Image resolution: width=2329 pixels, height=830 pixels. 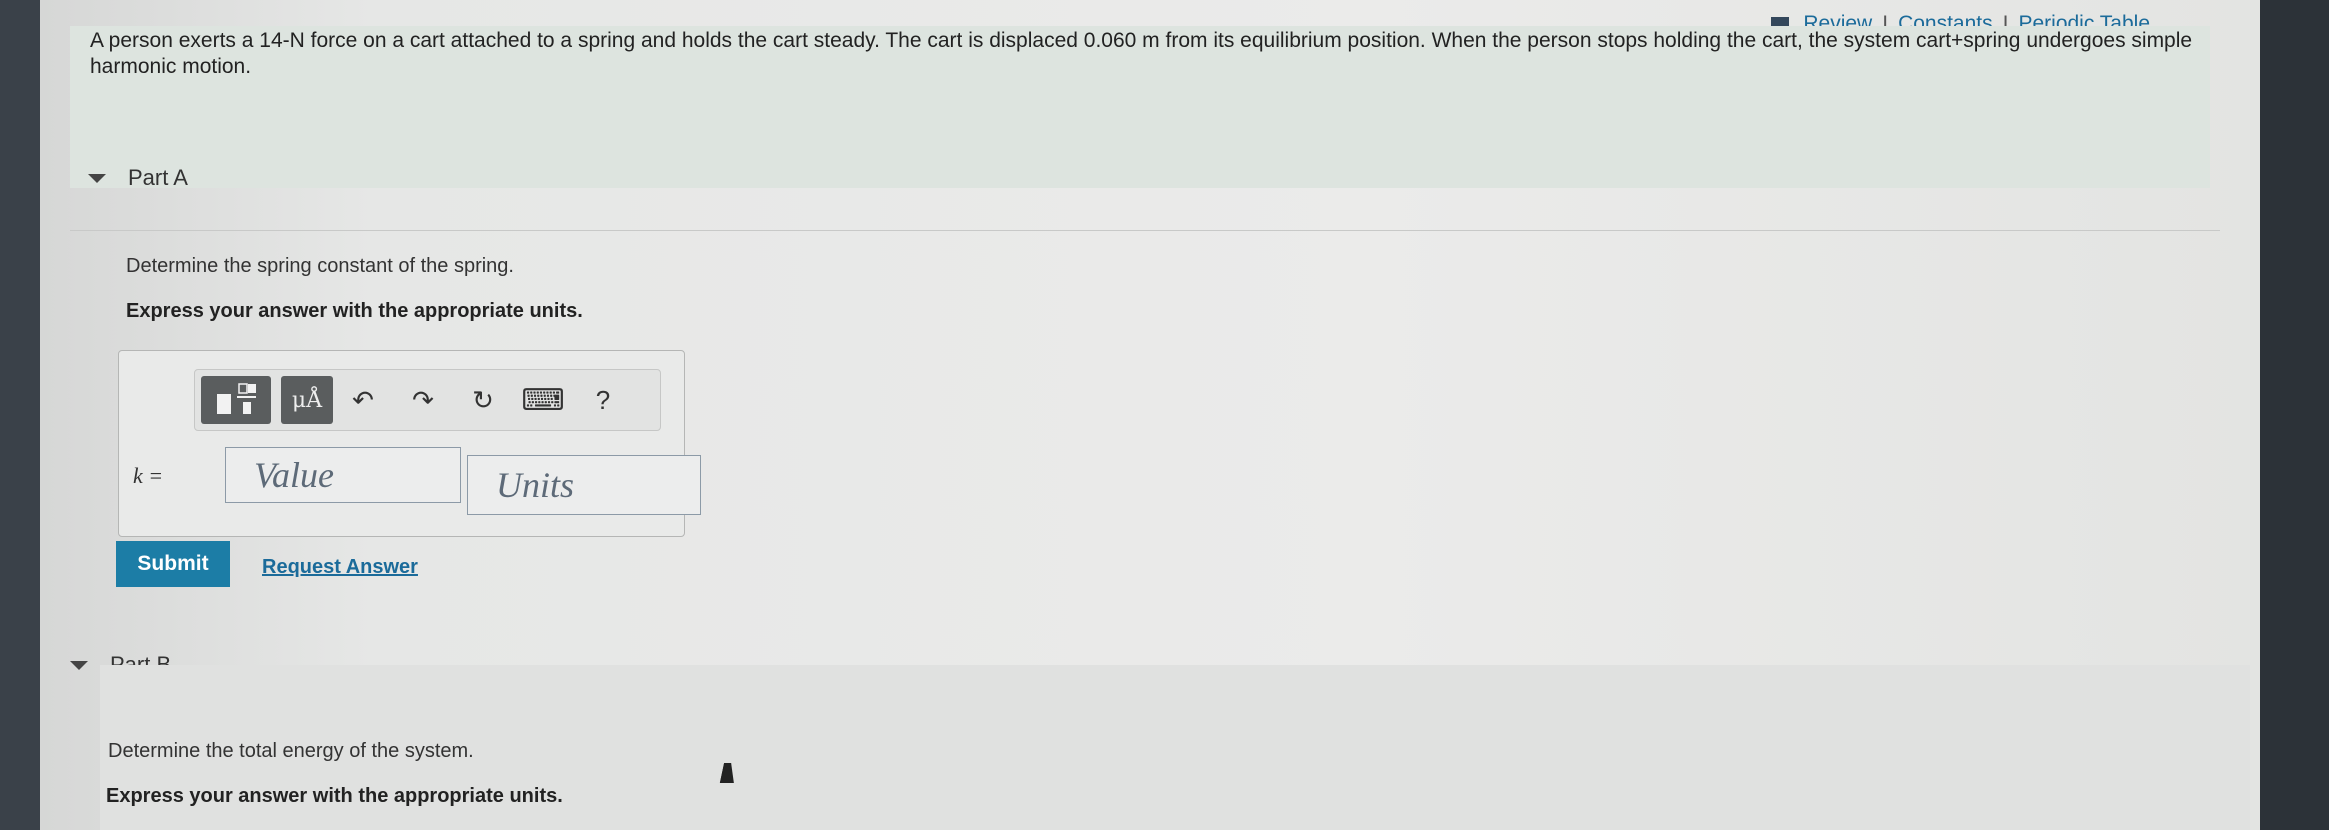 I want to click on templates-button, so click(x=236, y=400).